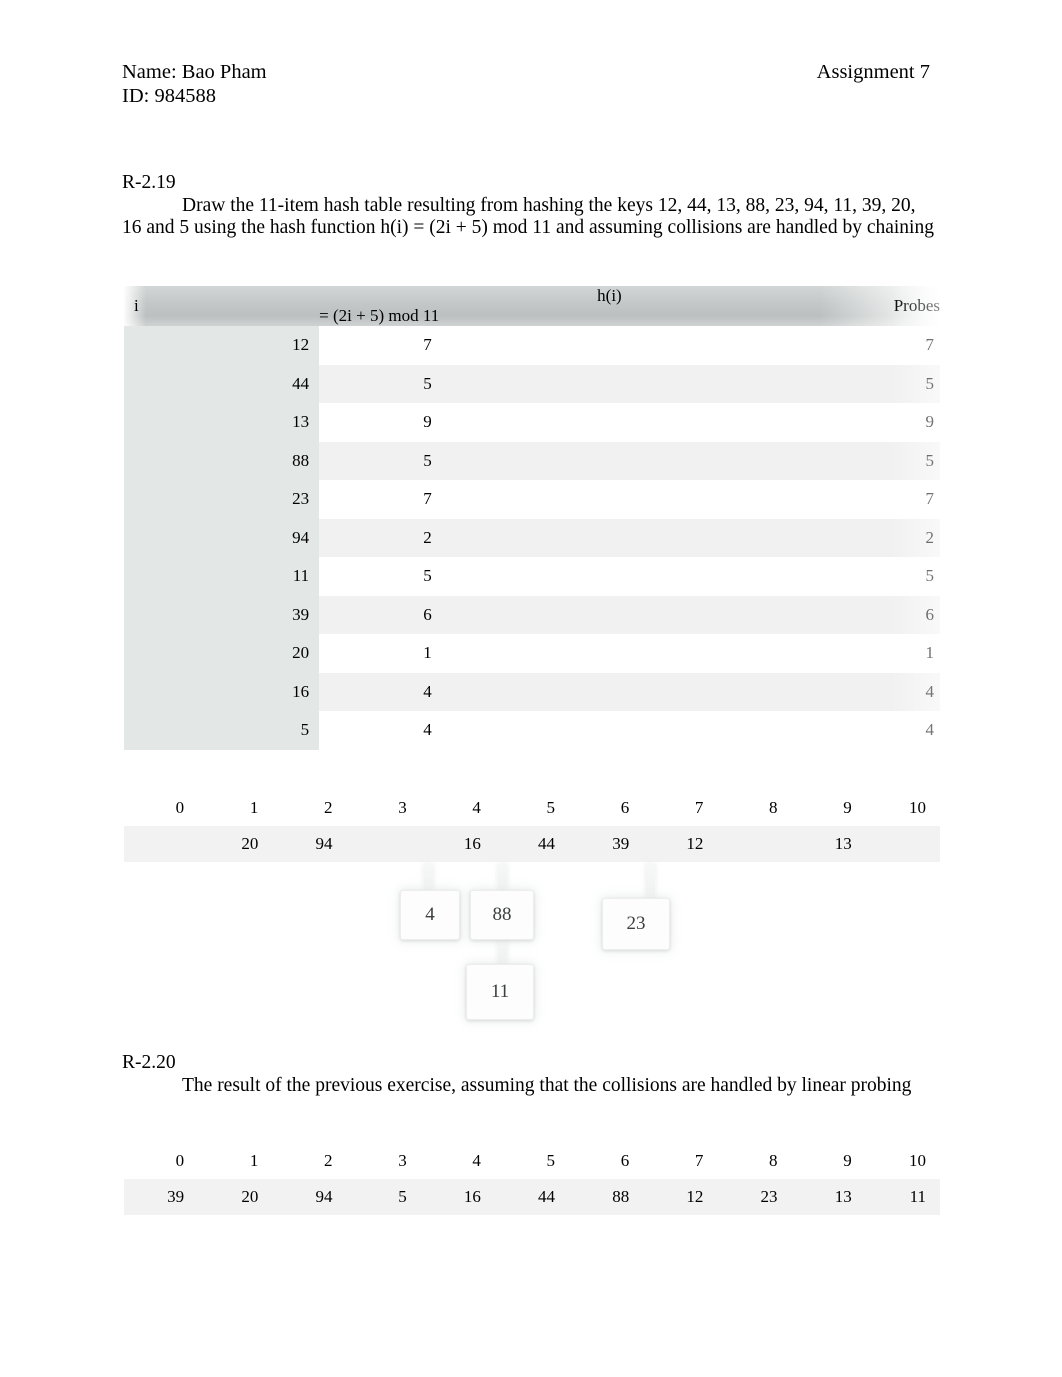  Describe the element at coordinates (309, 844) in the screenshot. I see `chaining-value-cell-2: 94` at that location.